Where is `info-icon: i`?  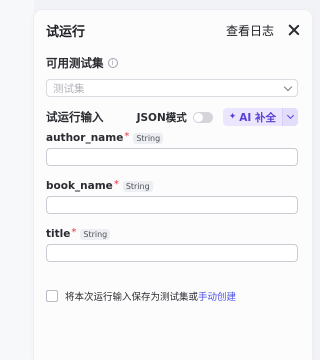
info-icon: i is located at coordinates (112, 63).